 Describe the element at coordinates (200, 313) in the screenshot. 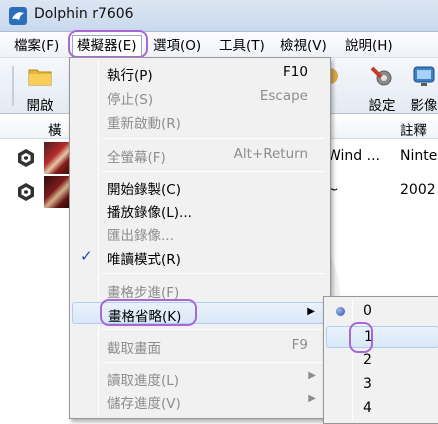

I see `menu-item-frame-skipping: 畫格省略(K) ▶` at that location.